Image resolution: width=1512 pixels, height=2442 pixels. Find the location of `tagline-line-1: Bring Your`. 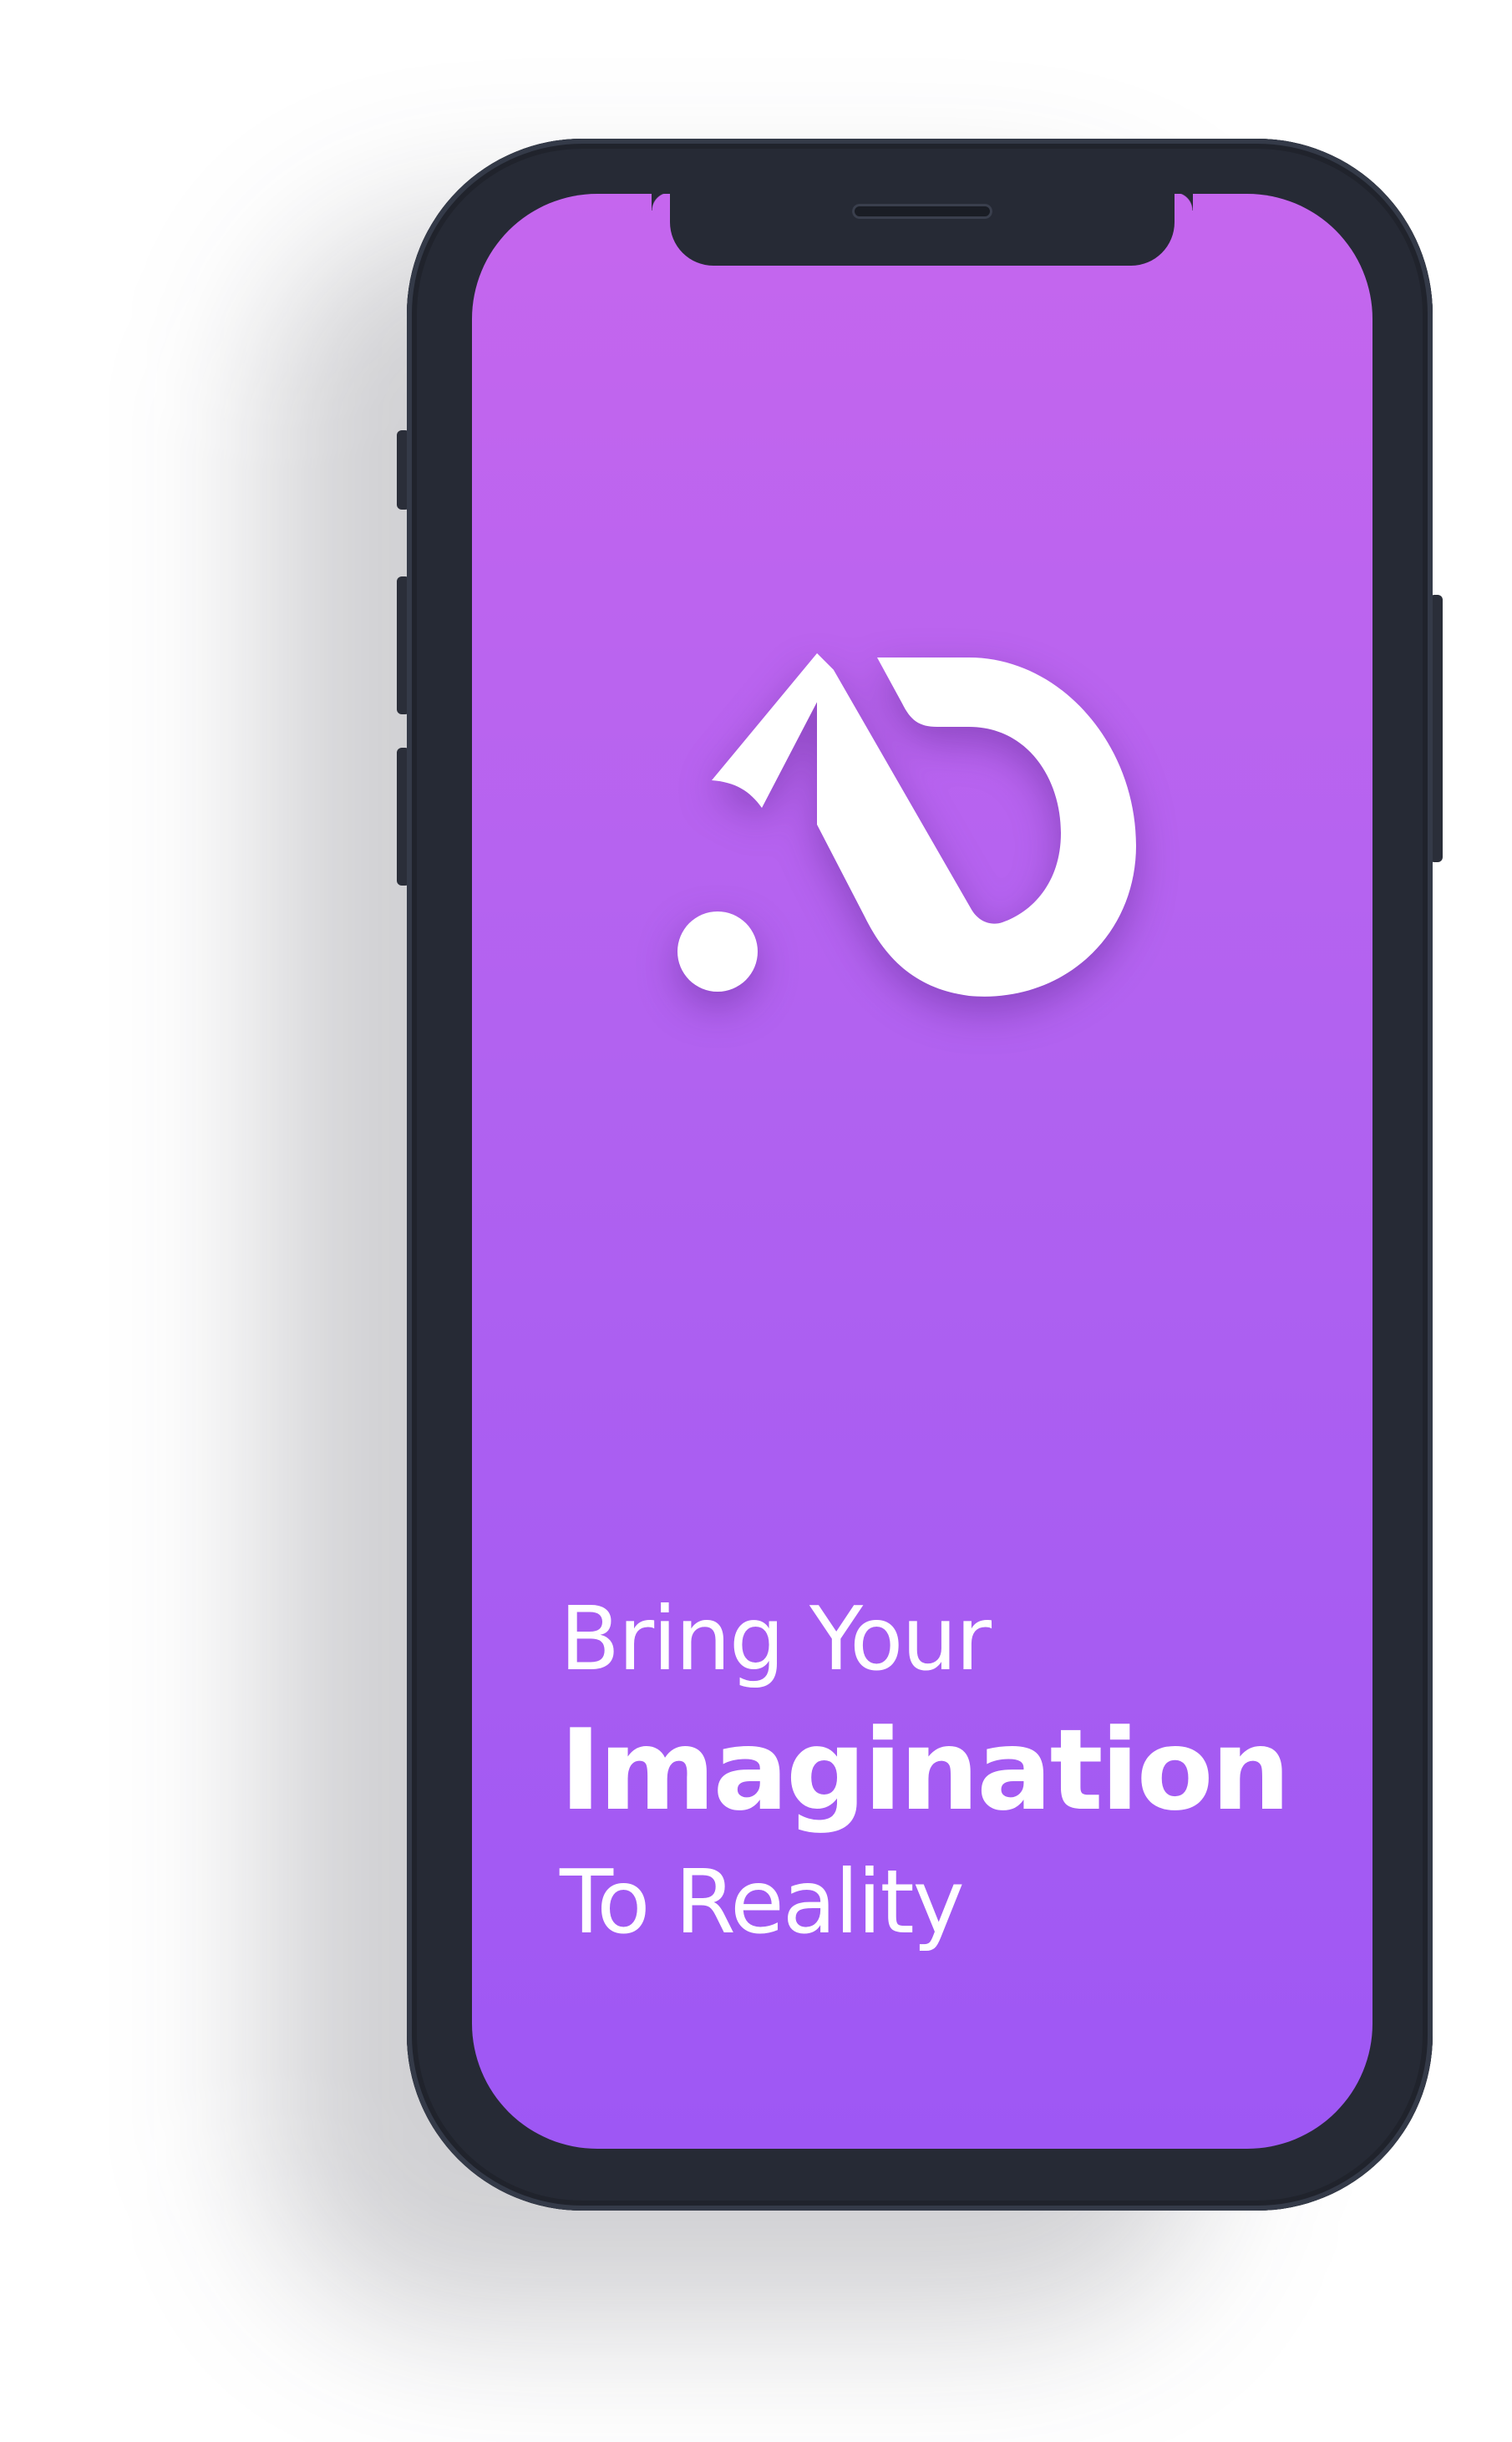

tagline-line-1: Bring Your is located at coordinates (776, 1639).